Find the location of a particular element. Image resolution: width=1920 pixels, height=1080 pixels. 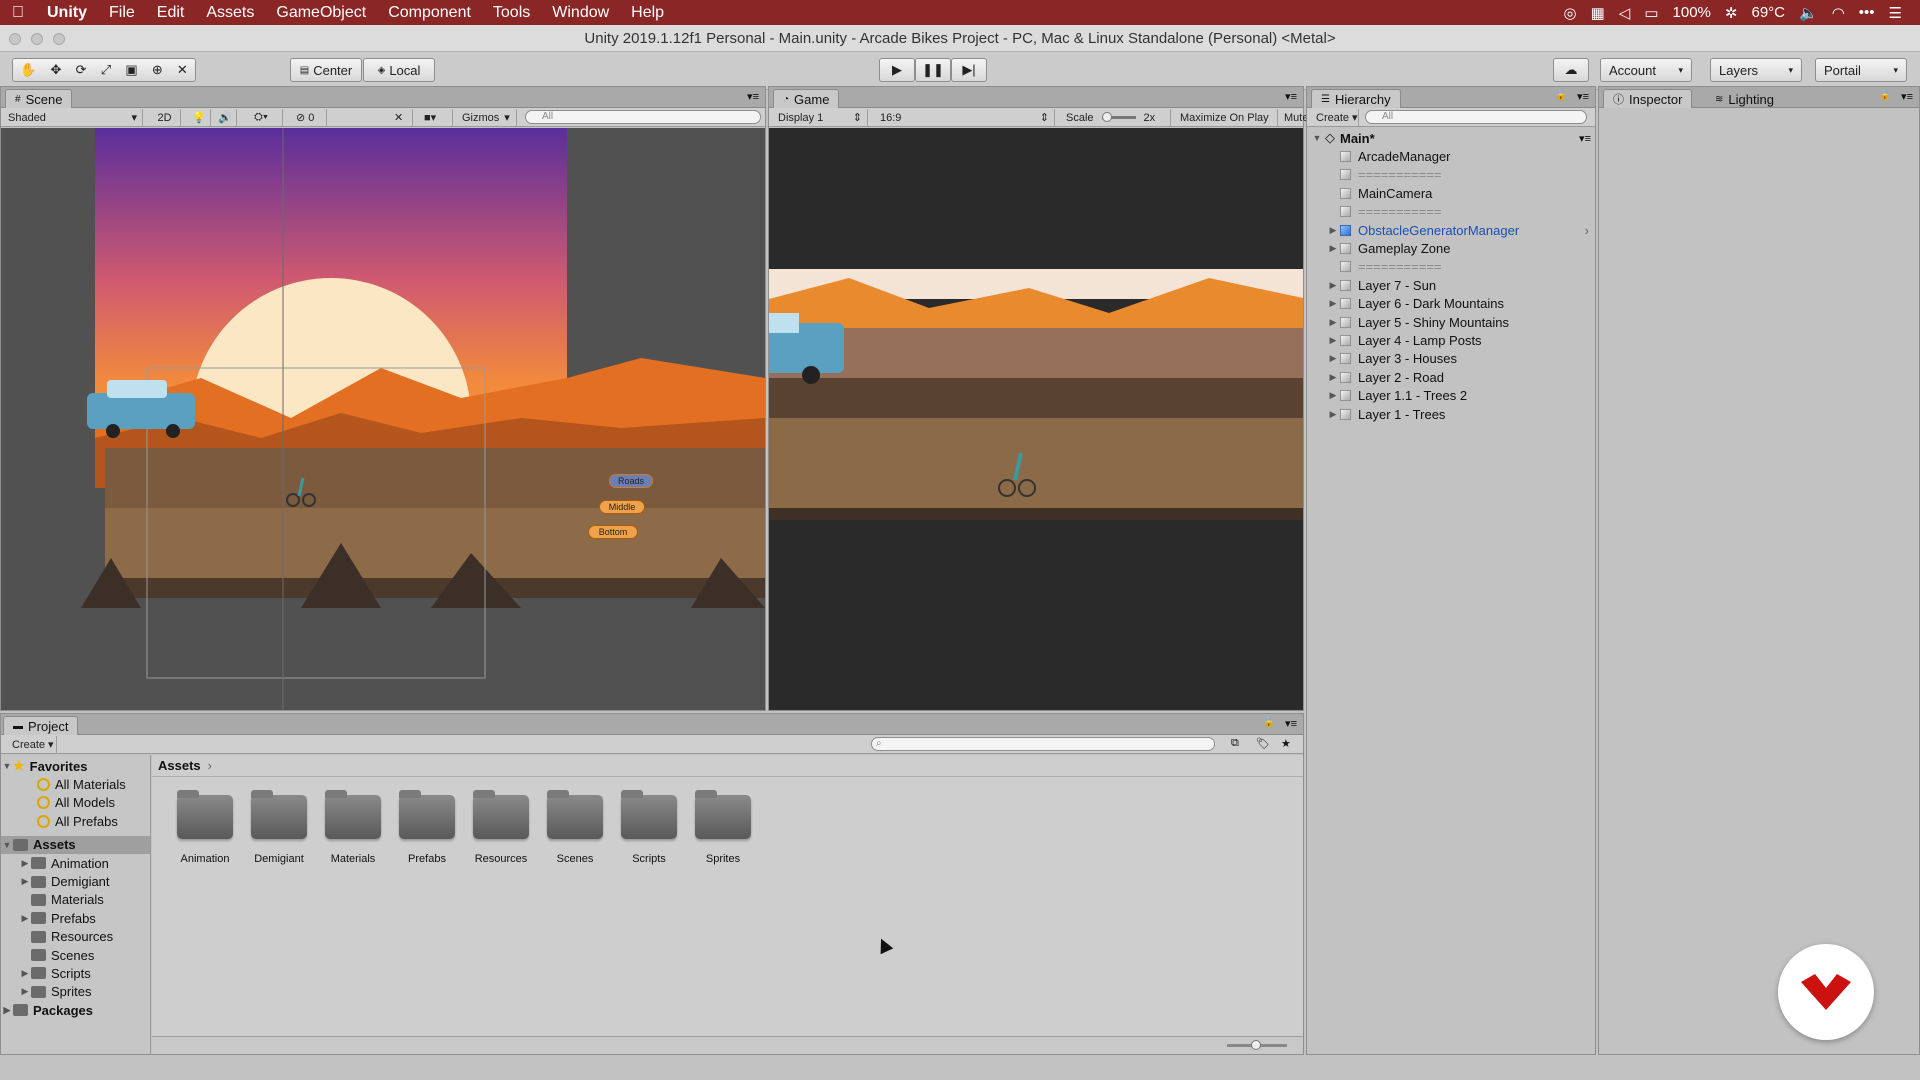

tab-inspector: ⓘ Inspector is located at coordinates (1648, 98).